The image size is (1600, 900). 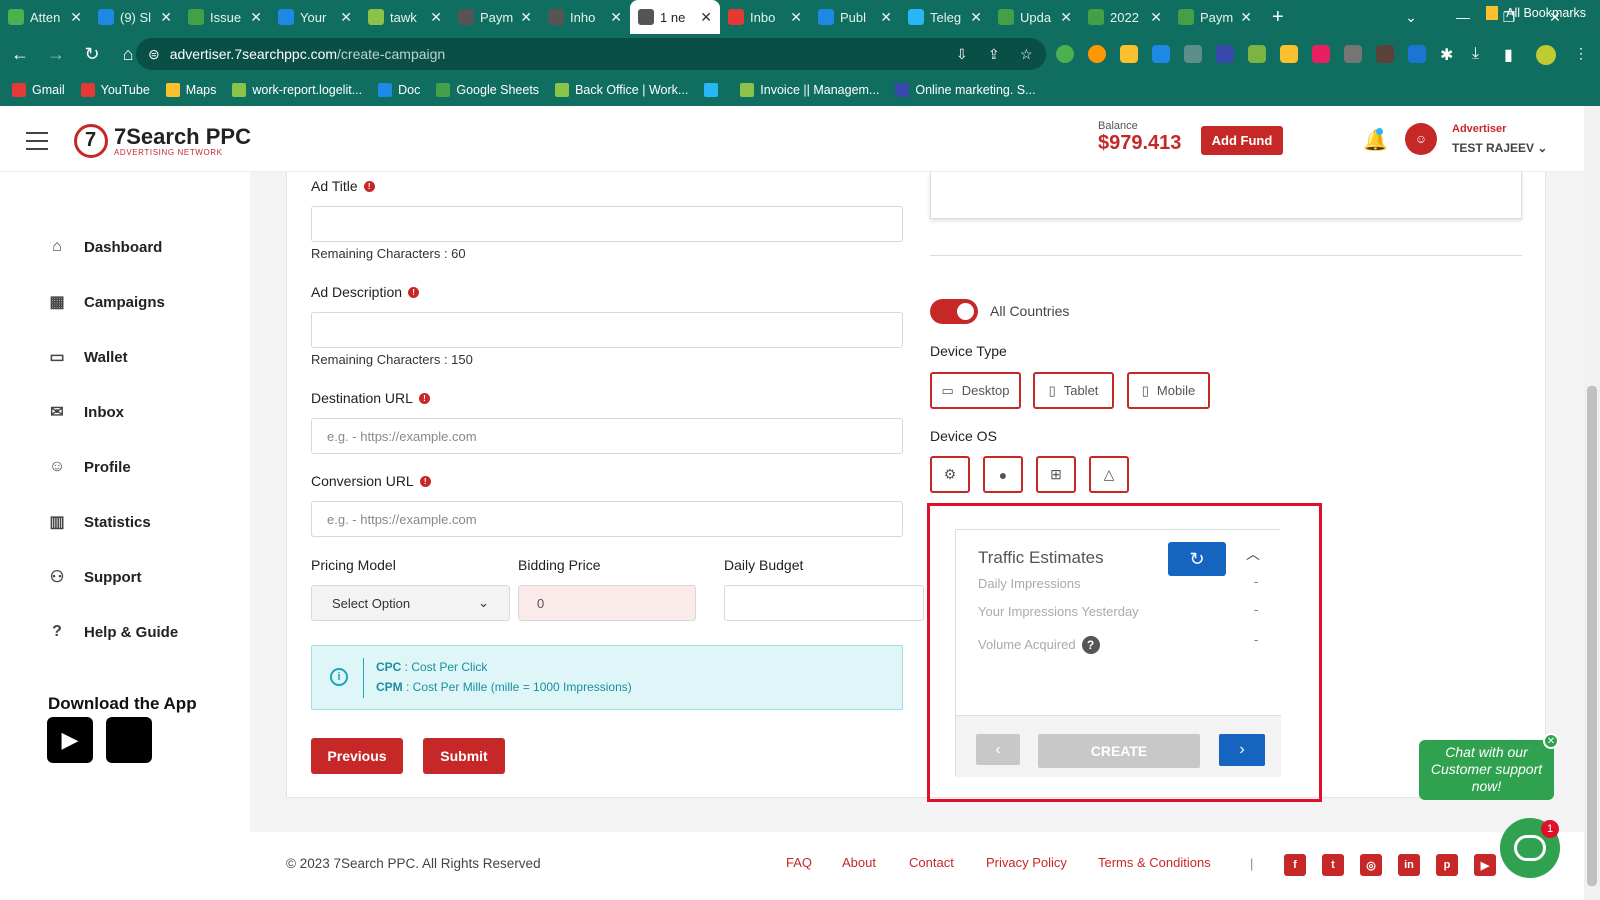 I want to click on browser-tab: Inho ✕, so click(x=585, y=17).